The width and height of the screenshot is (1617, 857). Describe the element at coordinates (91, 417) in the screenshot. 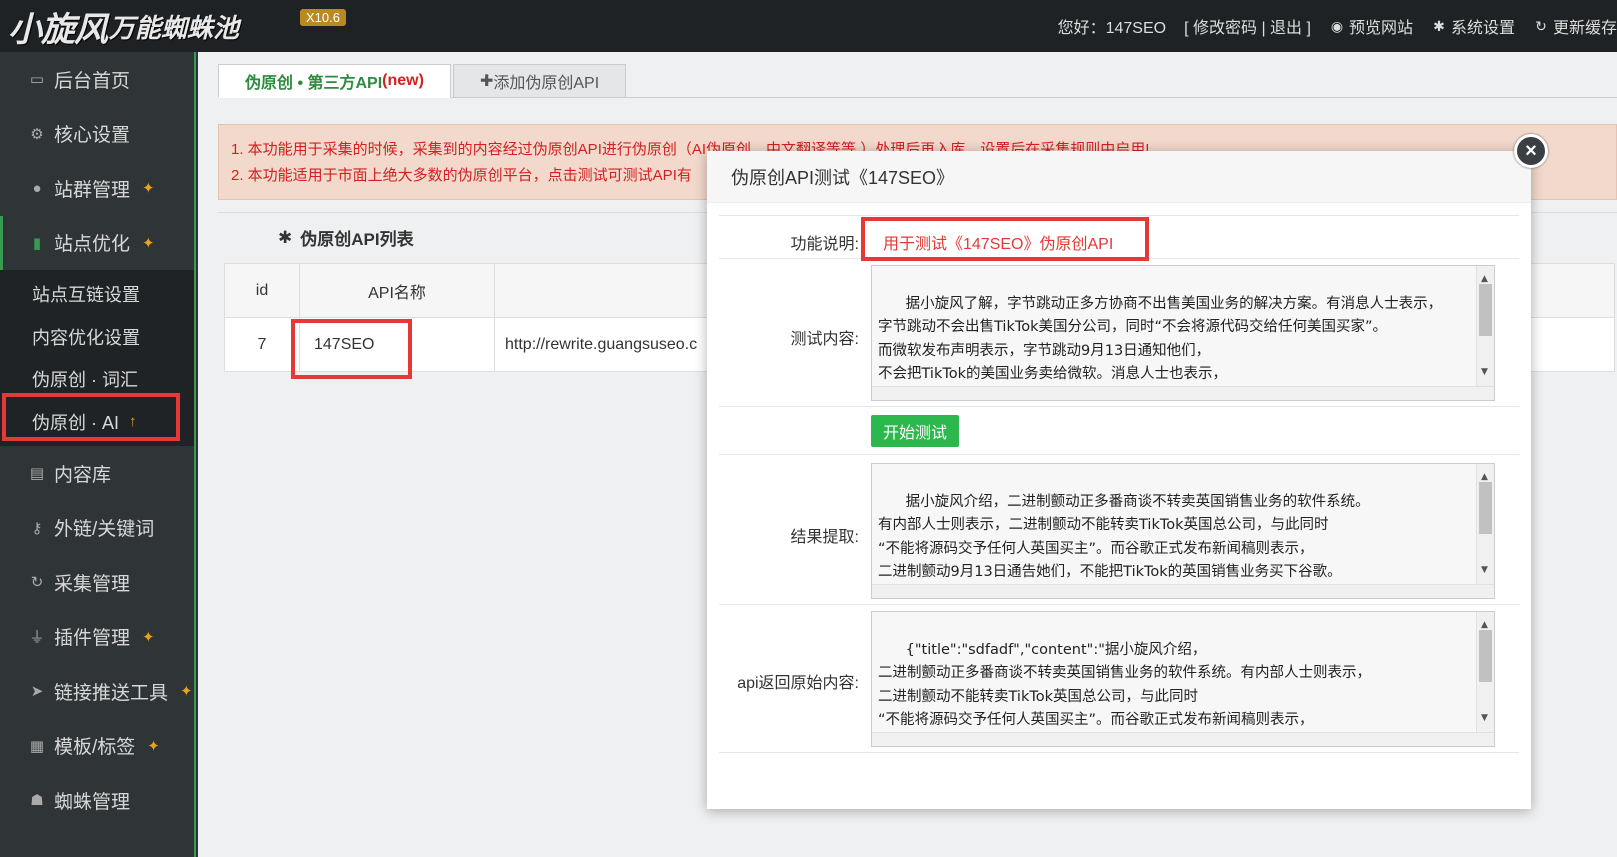

I see `highlight-box-sidebar` at that location.